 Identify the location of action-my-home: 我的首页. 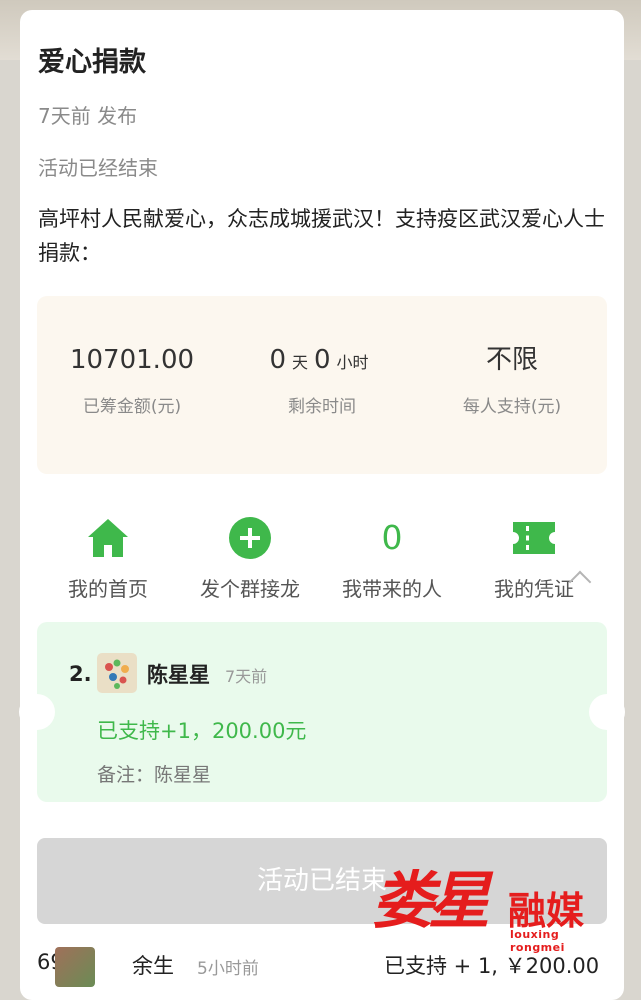
(108, 558).